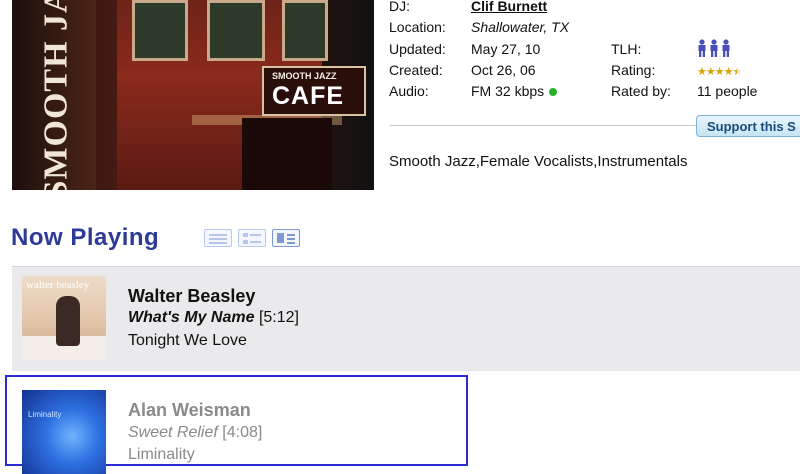  I want to click on now-playing-heading: Now Playing, so click(85, 237).